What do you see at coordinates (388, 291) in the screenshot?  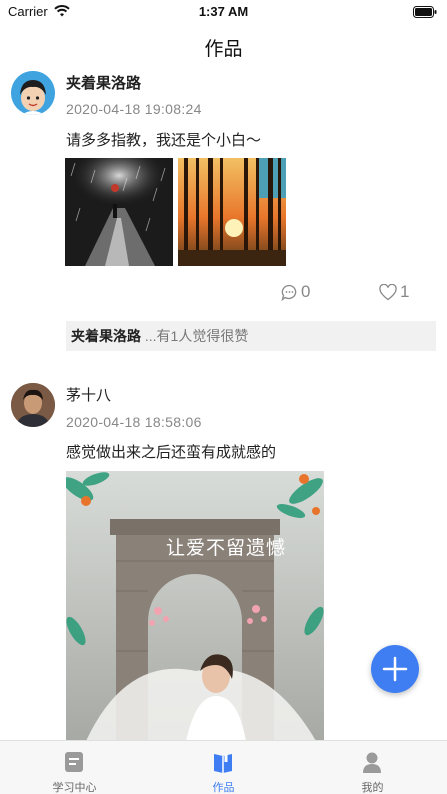 I see `heart-icon` at bounding box center [388, 291].